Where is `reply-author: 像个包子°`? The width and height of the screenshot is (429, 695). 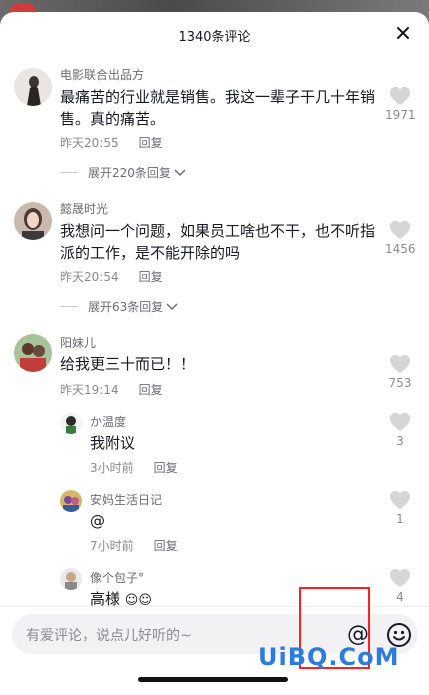 reply-author: 像个包子° is located at coordinates (117, 577).